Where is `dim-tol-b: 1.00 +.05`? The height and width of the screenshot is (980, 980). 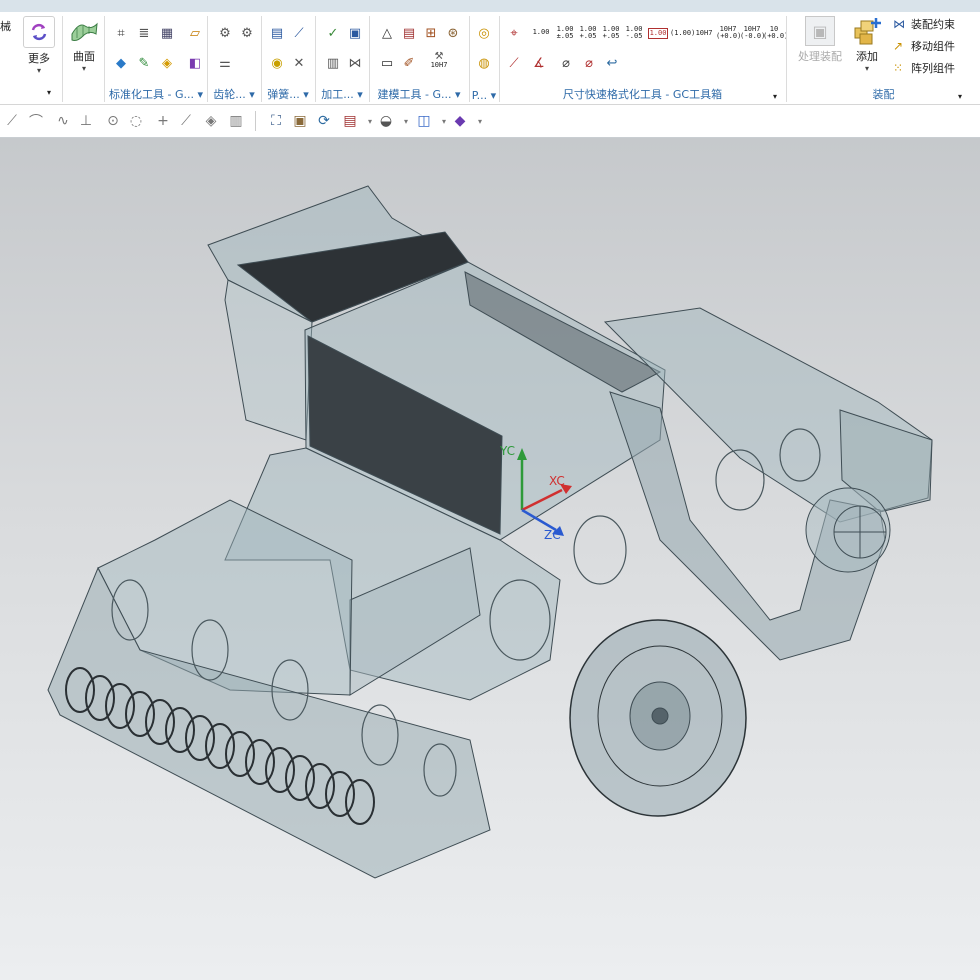 dim-tol-b: 1.00 +.05 is located at coordinates (588, 33).